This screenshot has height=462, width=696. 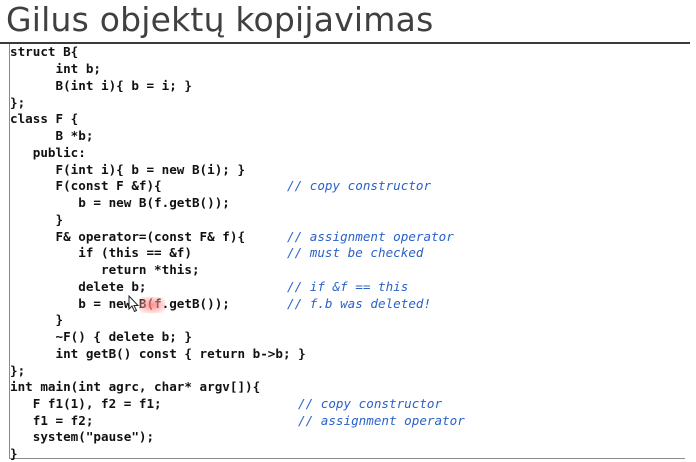 What do you see at coordinates (44, 51) in the screenshot?
I see `code-line: struct B{` at bounding box center [44, 51].